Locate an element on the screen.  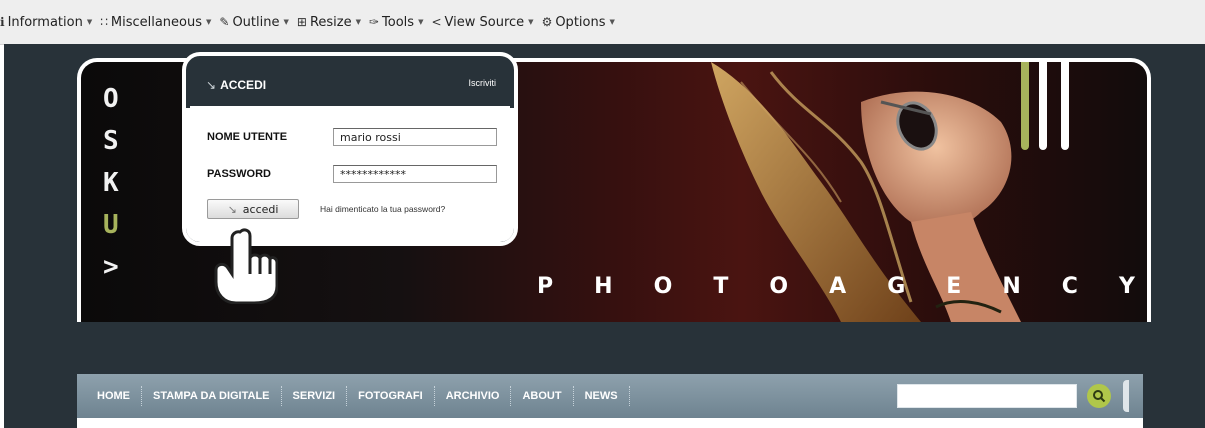
grid-icon: ∷ is located at coordinates (104, 22).